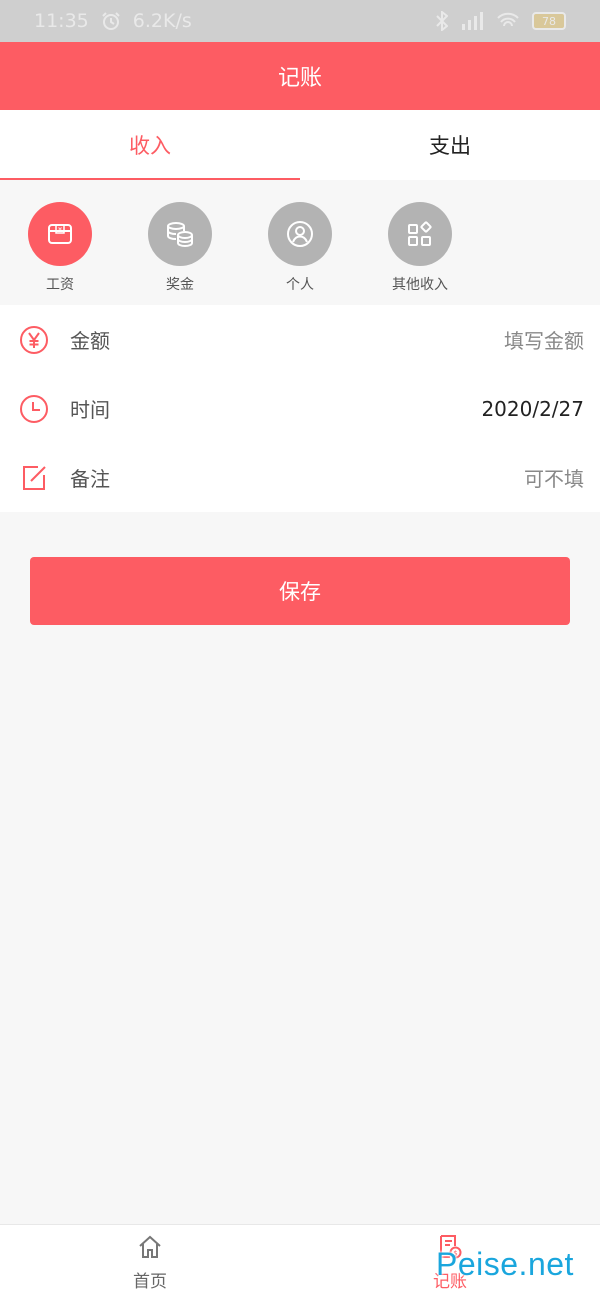 The height and width of the screenshot is (1300, 600). Describe the element at coordinates (150, 1249) in the screenshot. I see `home-icon` at that location.